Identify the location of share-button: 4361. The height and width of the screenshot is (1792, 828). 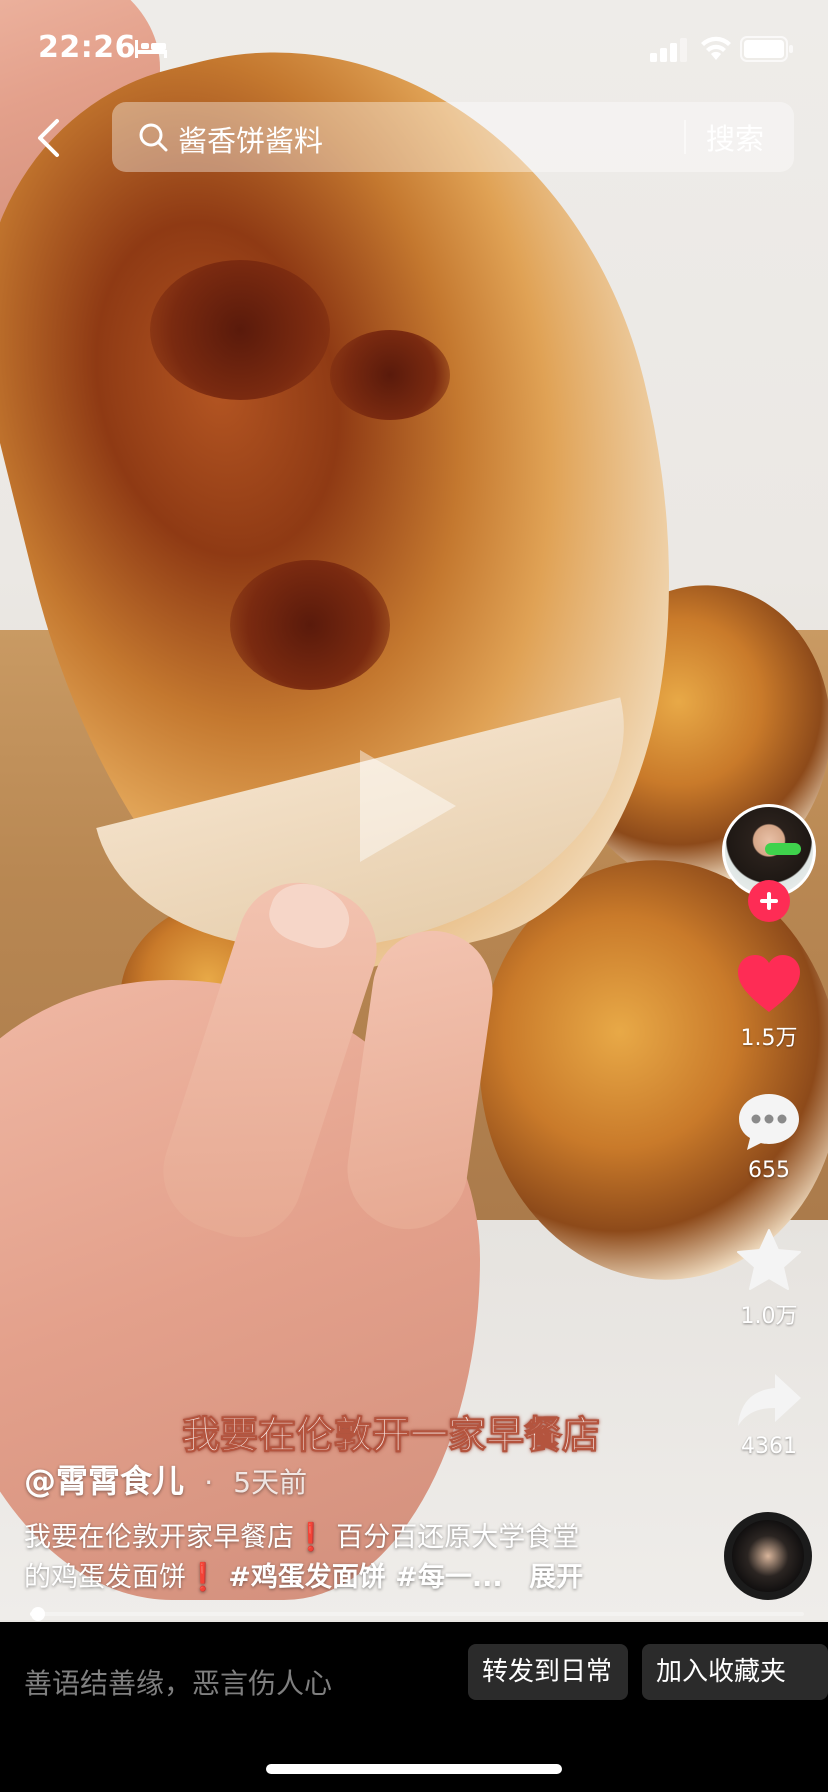
(769, 1415).